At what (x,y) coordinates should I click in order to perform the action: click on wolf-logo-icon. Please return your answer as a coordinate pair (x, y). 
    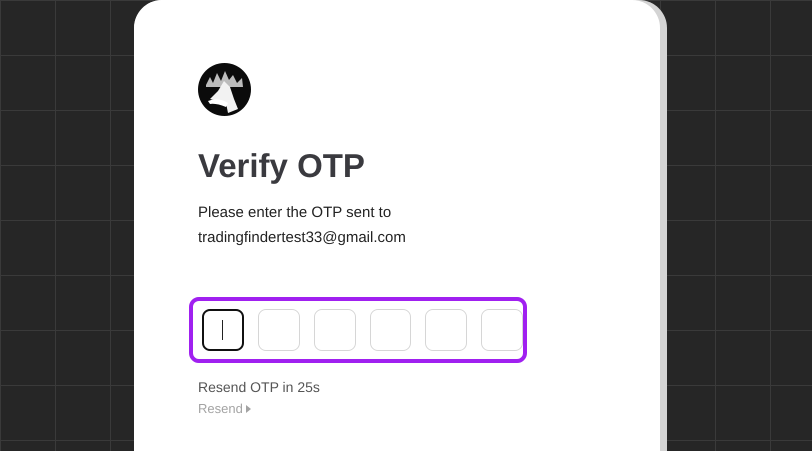
    Looking at the image, I should click on (224, 89).